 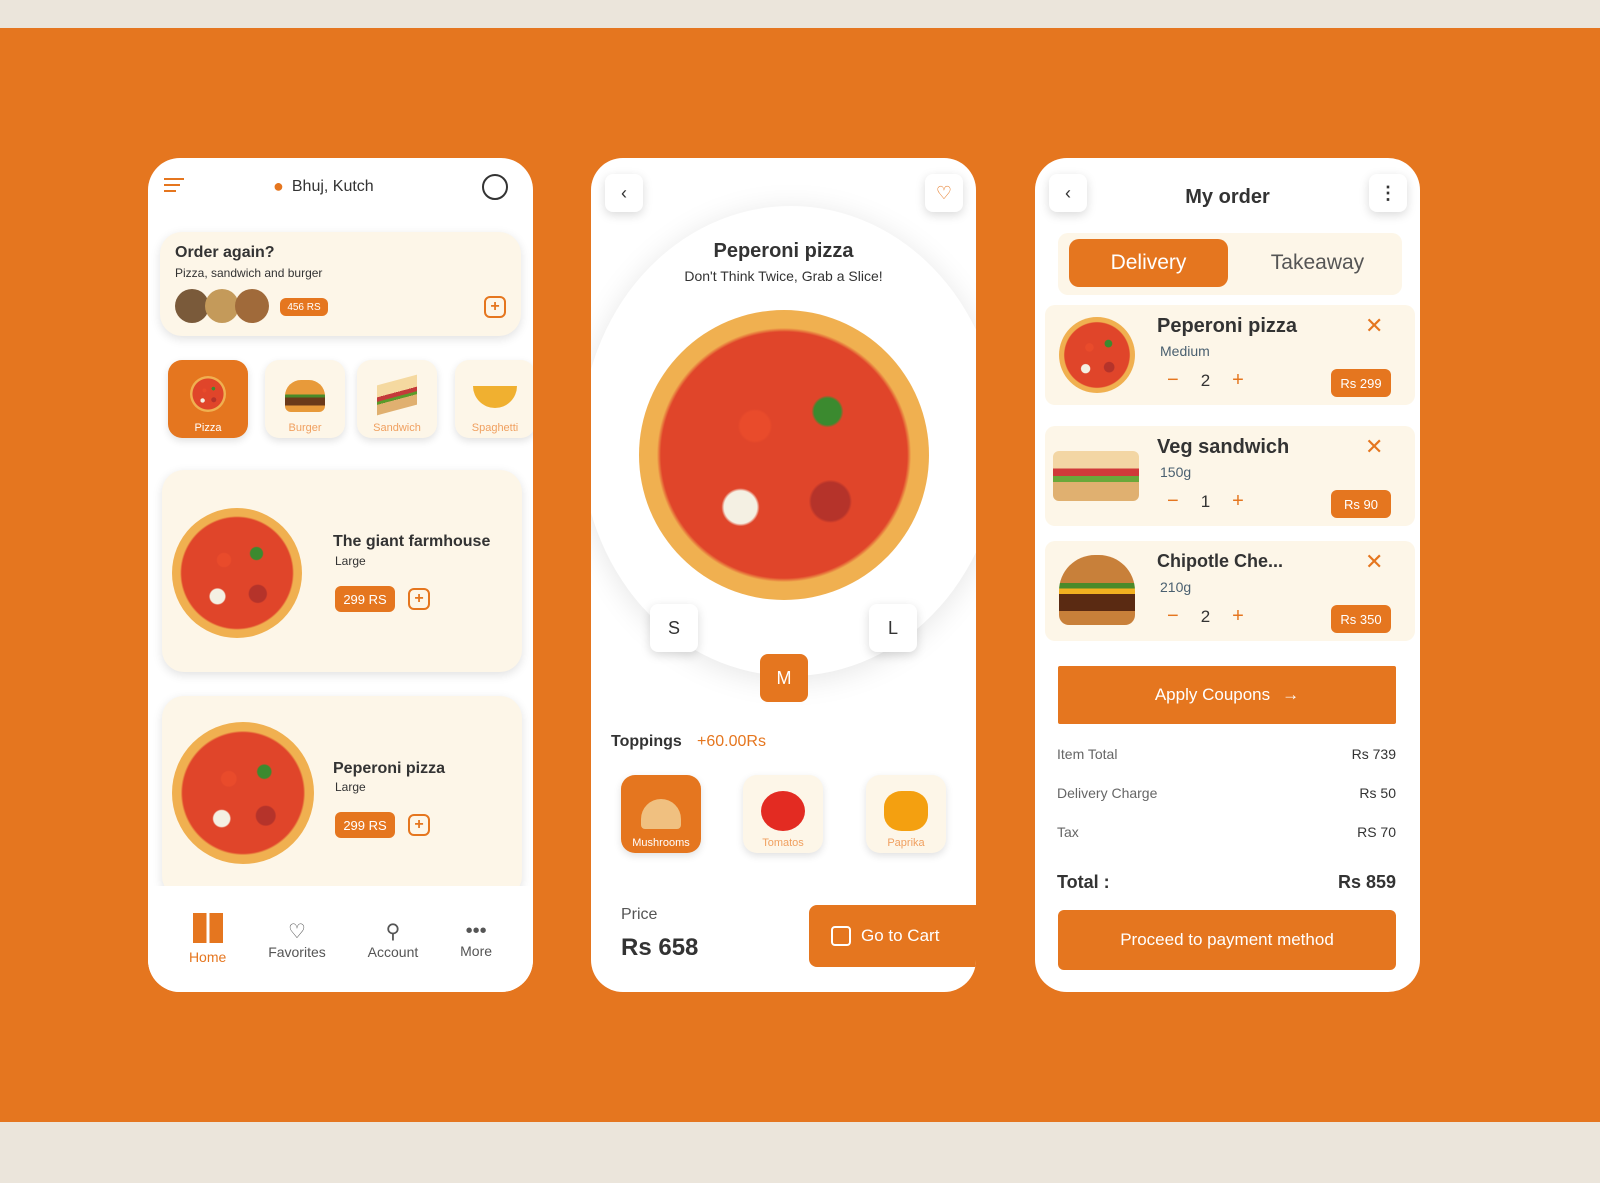 I want to click on nav-account: ⚲ Account, so click(x=393, y=939).